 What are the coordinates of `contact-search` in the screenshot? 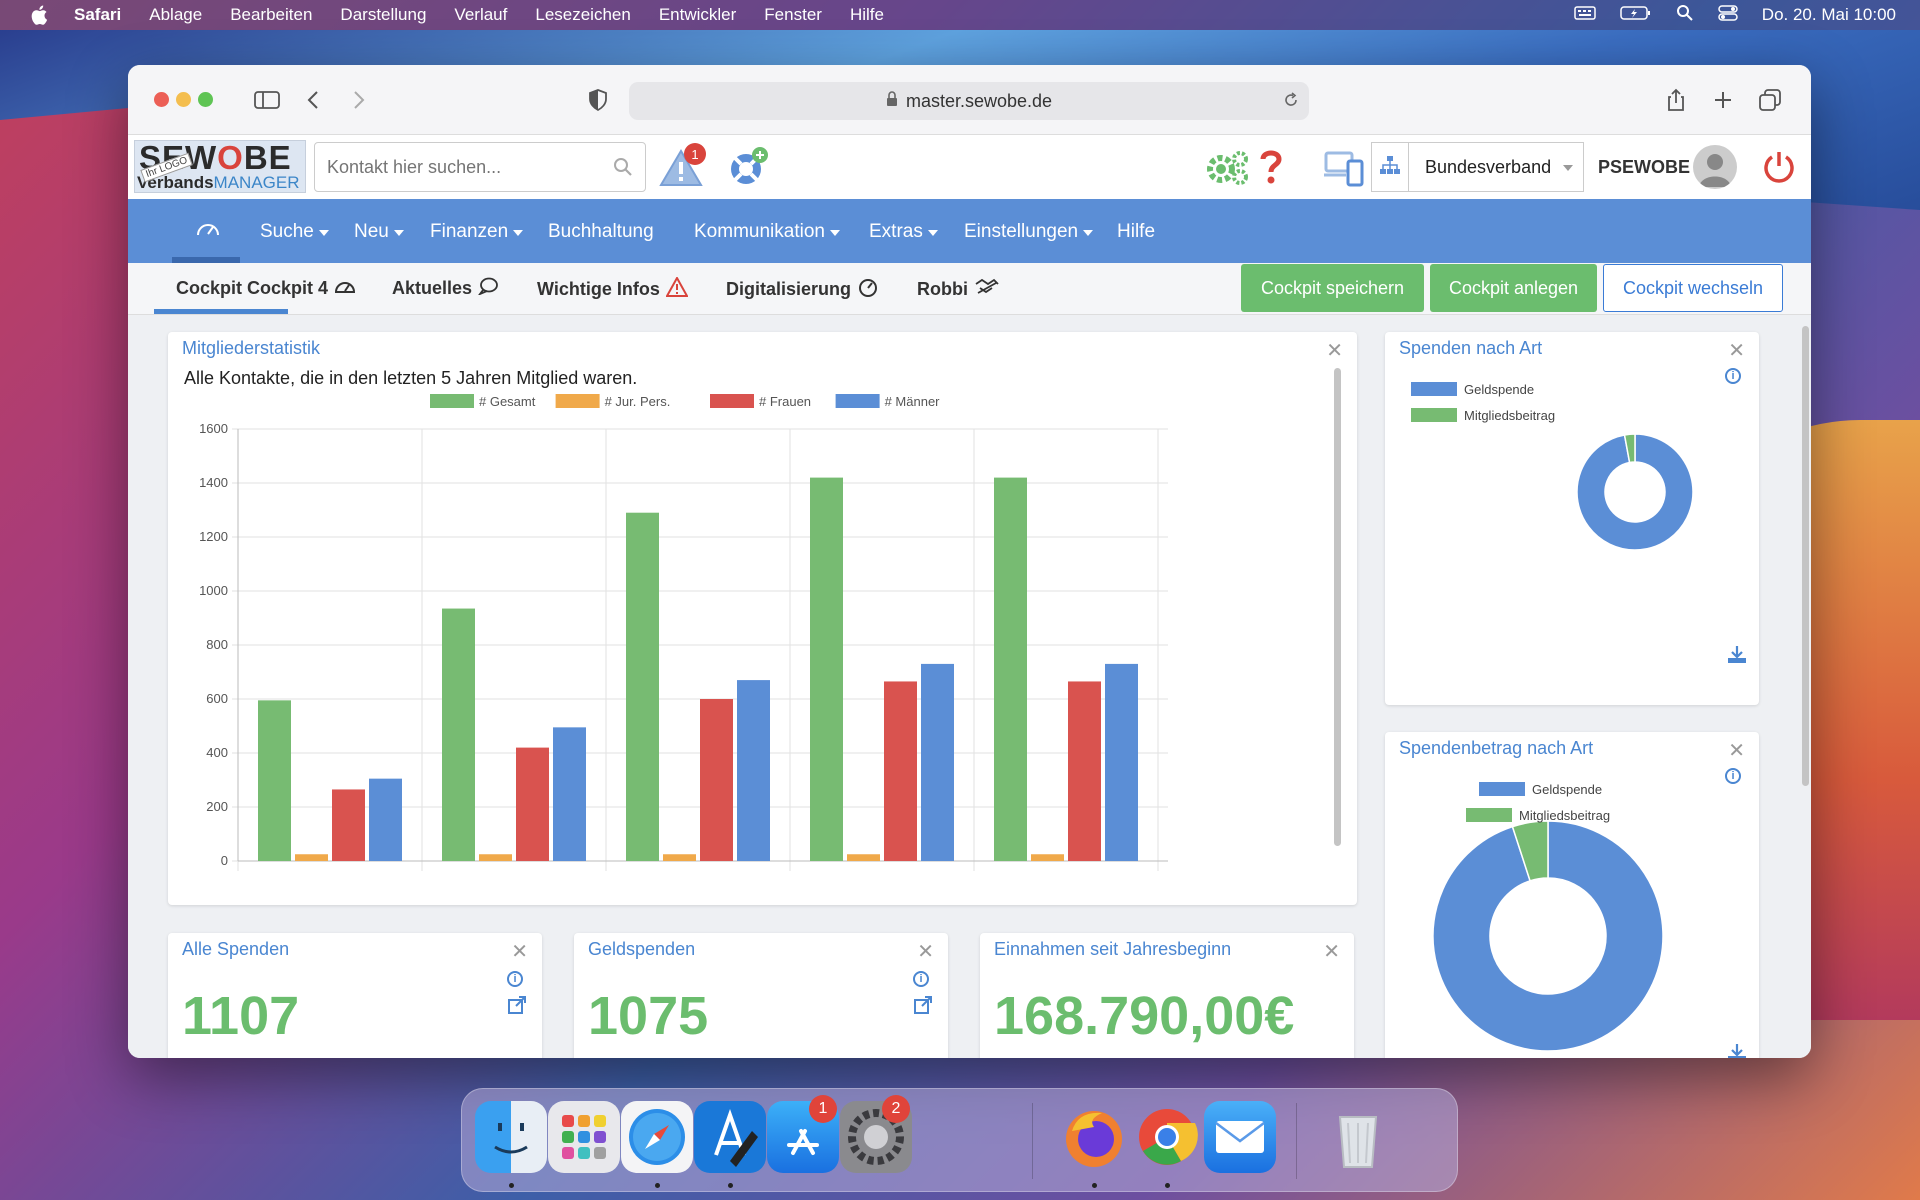 It's located at (480, 167).